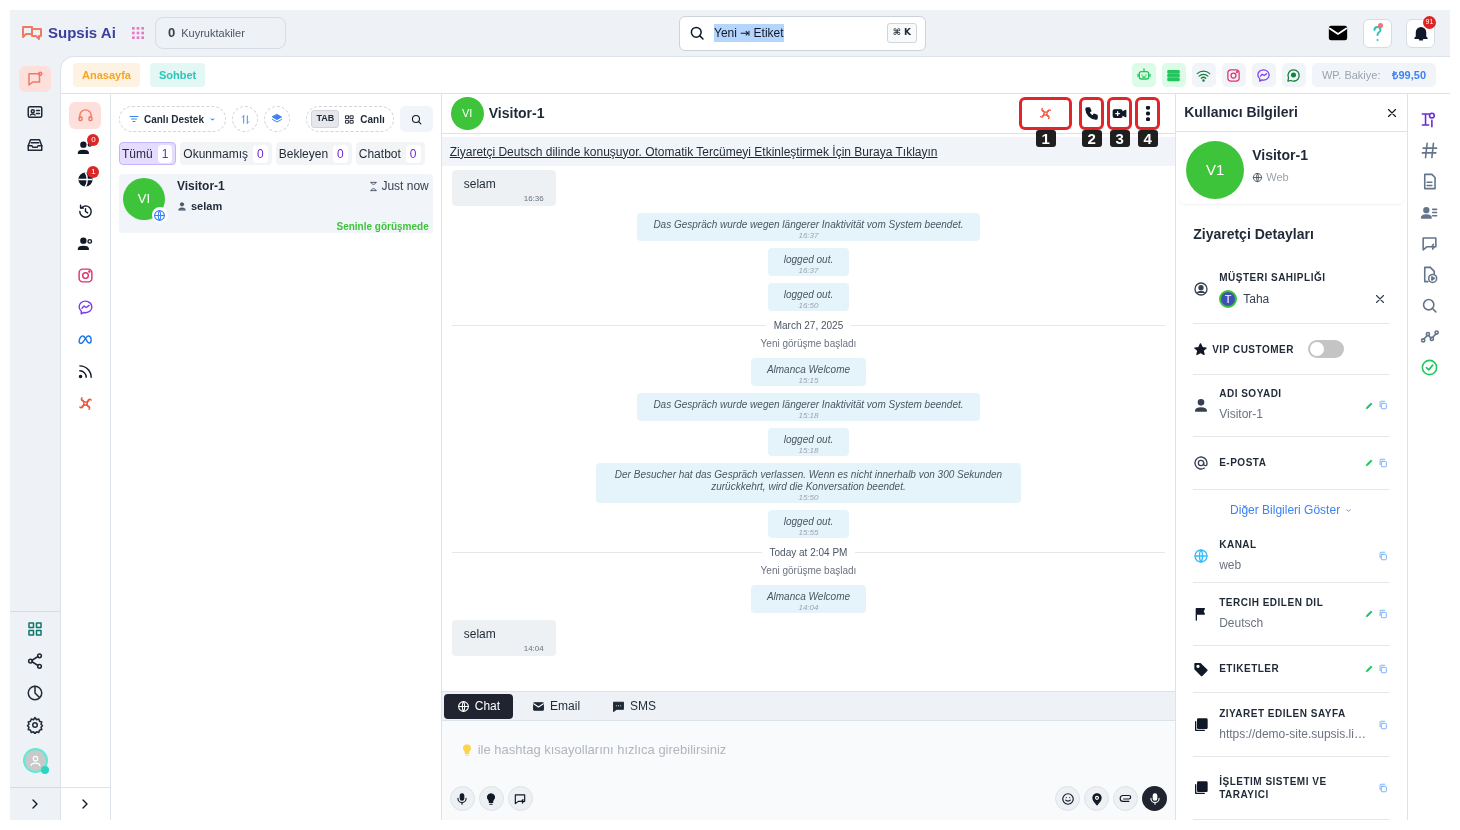  Describe the element at coordinates (802, 33) in the screenshot. I see `search-field: Yeni ⇥ Etiket ⌘ K` at that location.